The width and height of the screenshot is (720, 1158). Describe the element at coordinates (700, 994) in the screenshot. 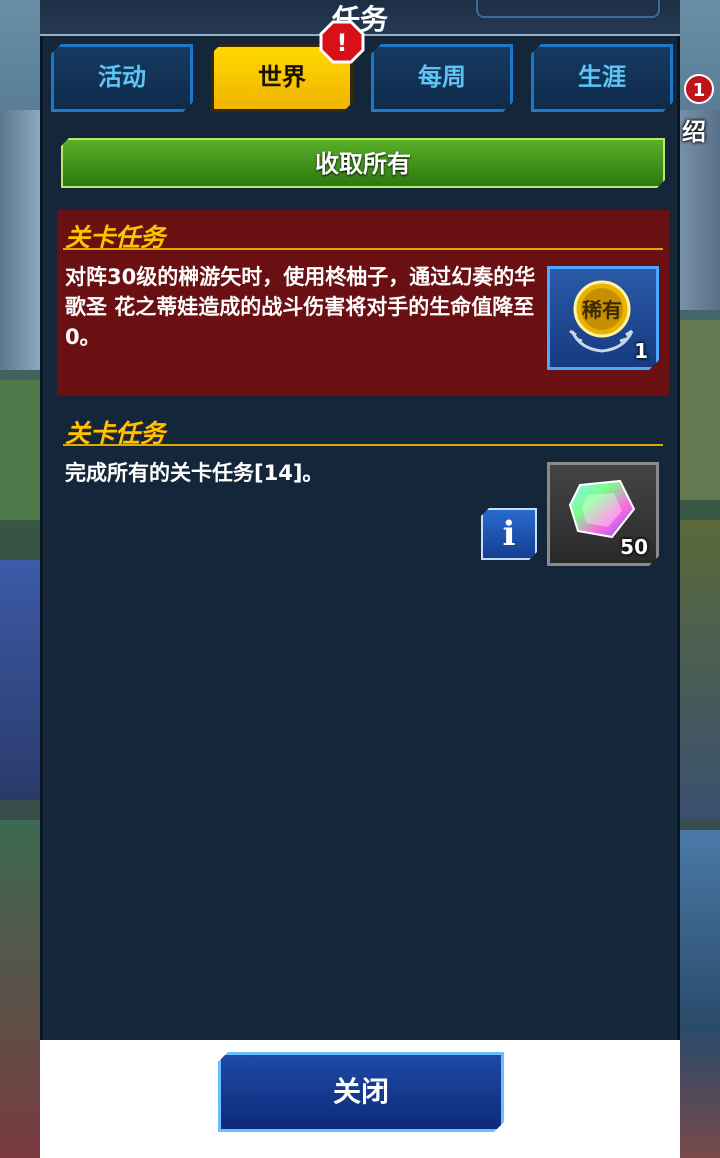

I see `background-water` at that location.